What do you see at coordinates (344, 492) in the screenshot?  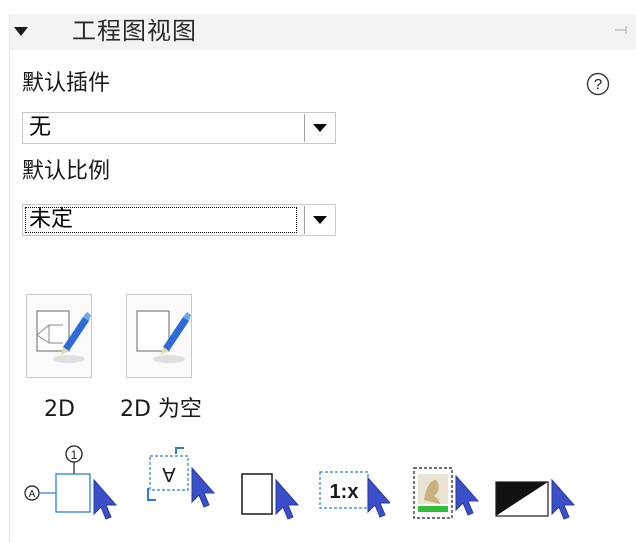 I see `scale-text: 1:x` at bounding box center [344, 492].